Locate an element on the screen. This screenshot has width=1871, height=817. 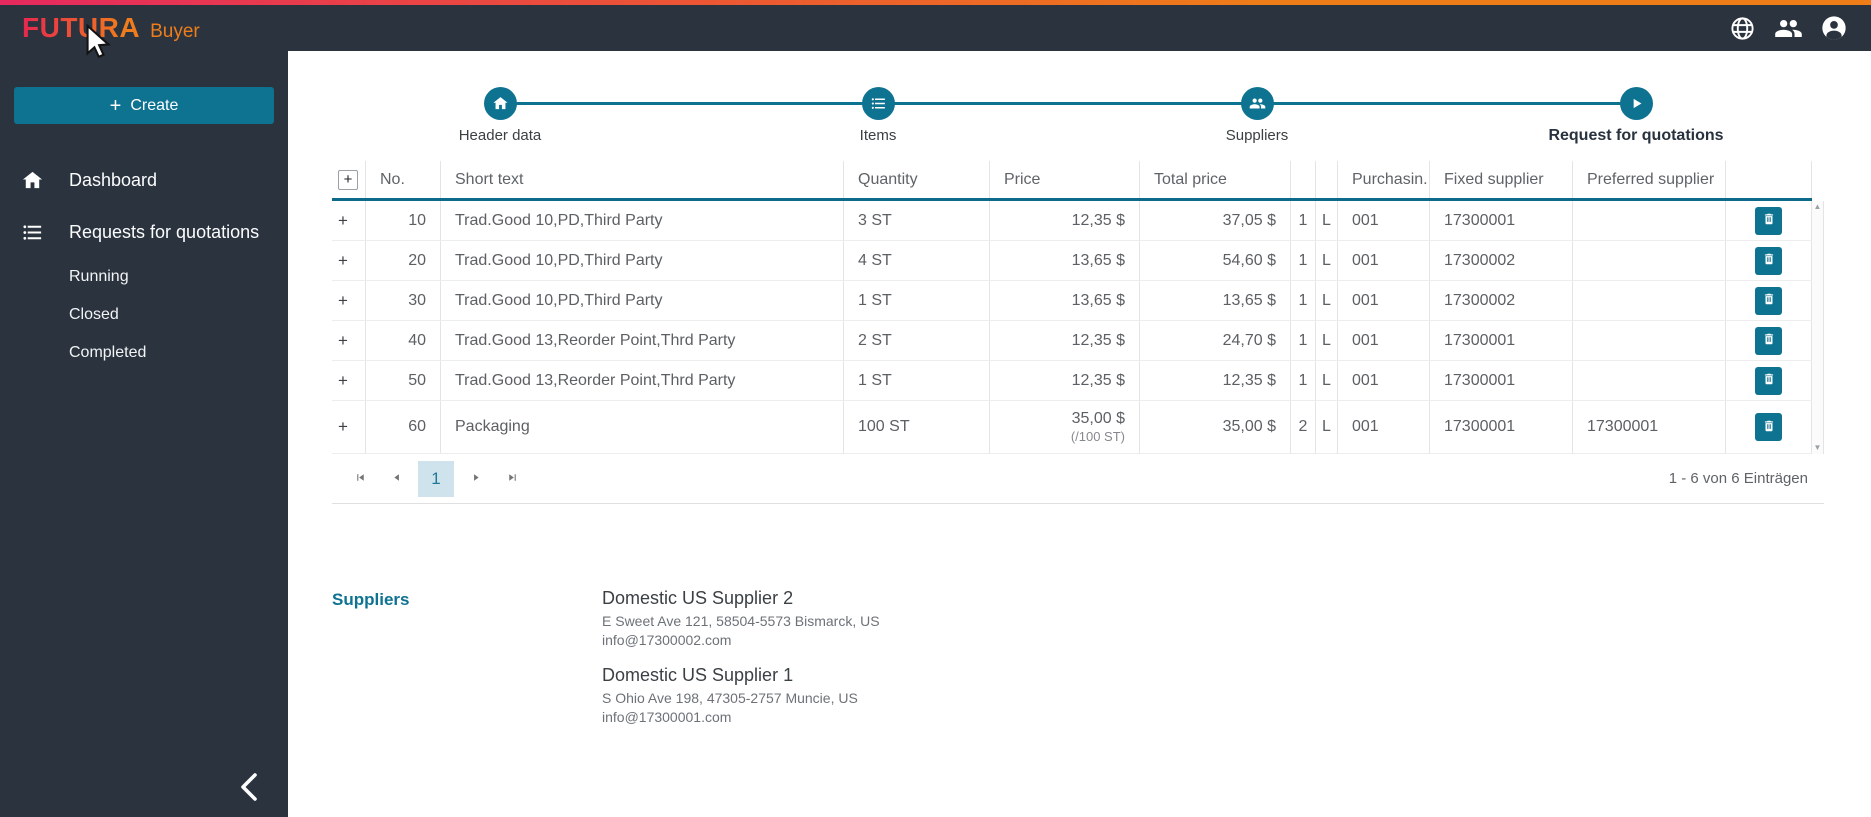
current-page-button: 1 is located at coordinates (436, 478).